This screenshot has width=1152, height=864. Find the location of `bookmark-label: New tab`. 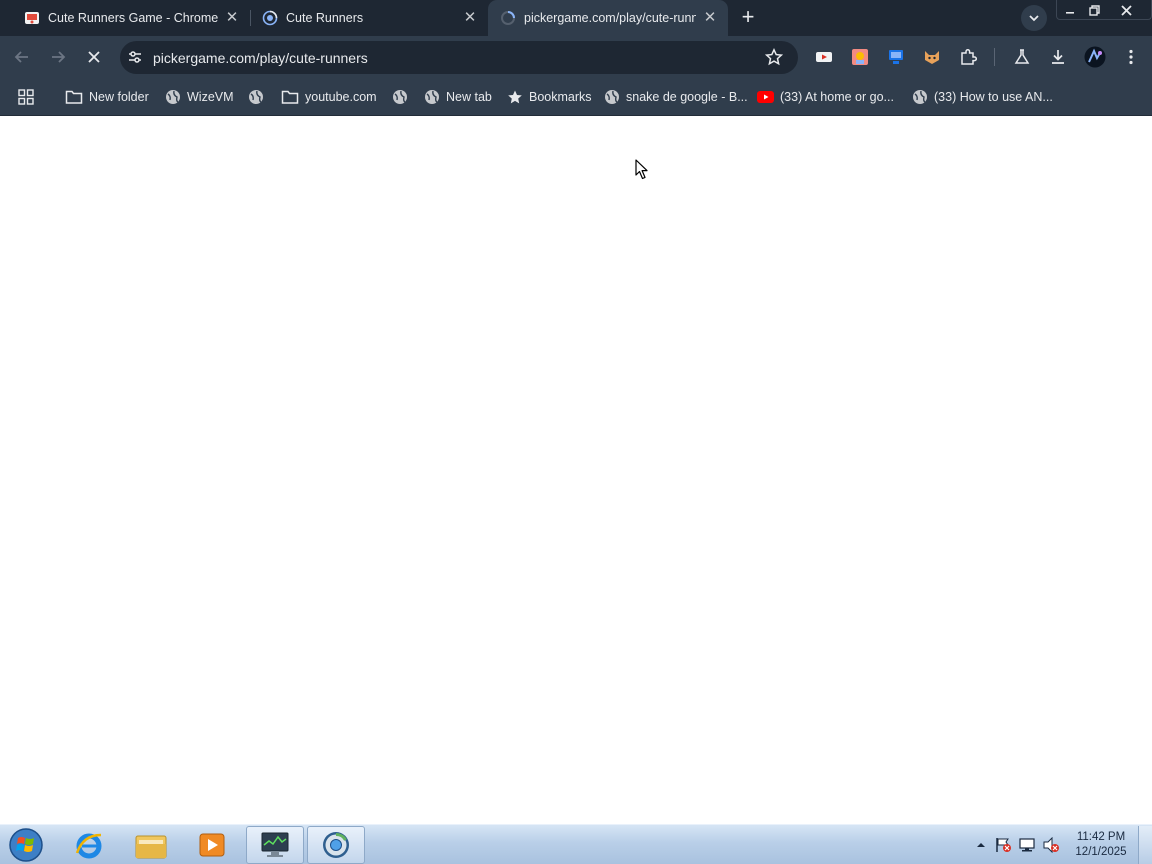

bookmark-label: New tab is located at coordinates (469, 97).